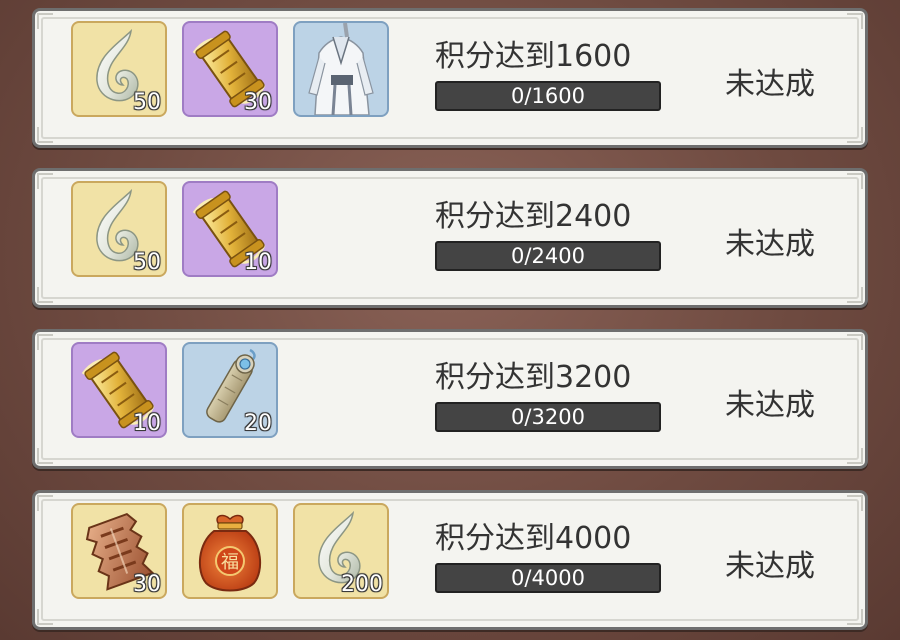 This screenshot has width=900, height=640. What do you see at coordinates (533, 56) in the screenshot?
I see `tier-goal-label: 积分达到1600` at bounding box center [533, 56].